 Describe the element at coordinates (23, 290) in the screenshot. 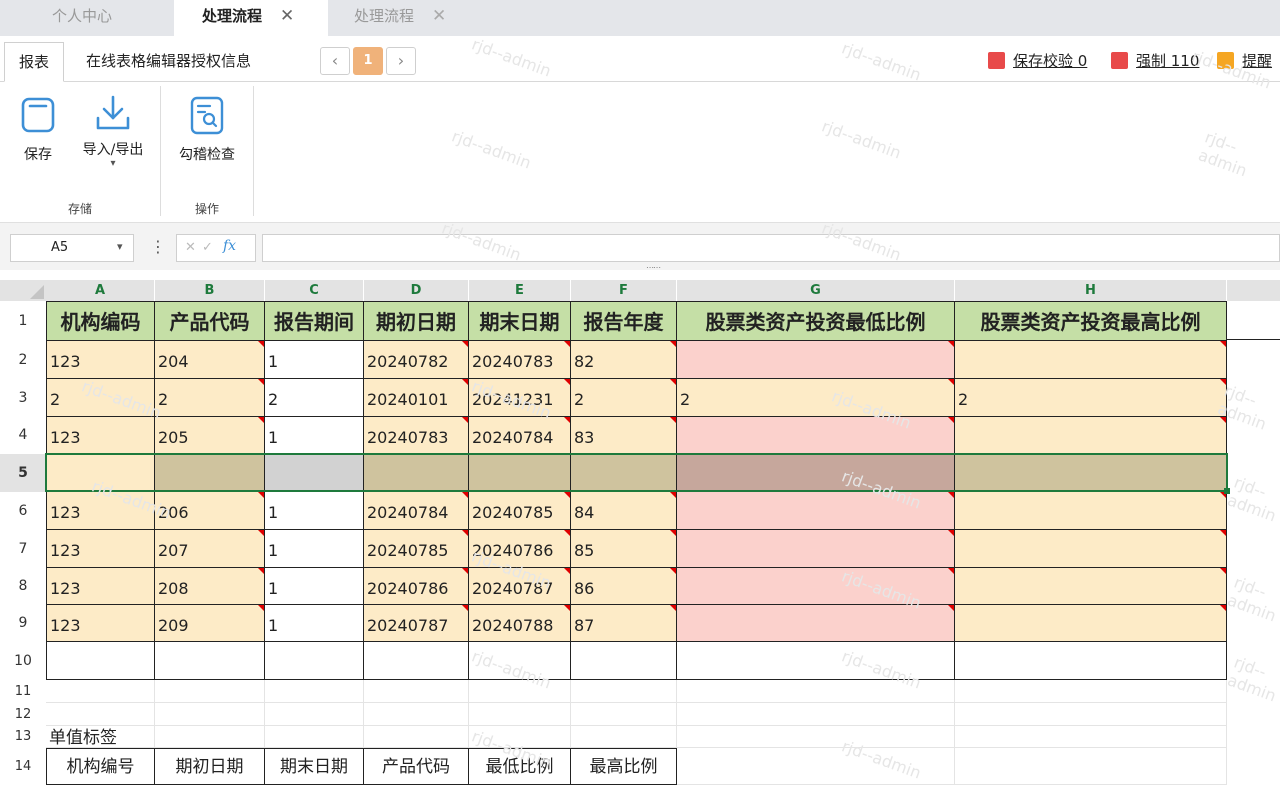

I see `select-all-corner` at that location.